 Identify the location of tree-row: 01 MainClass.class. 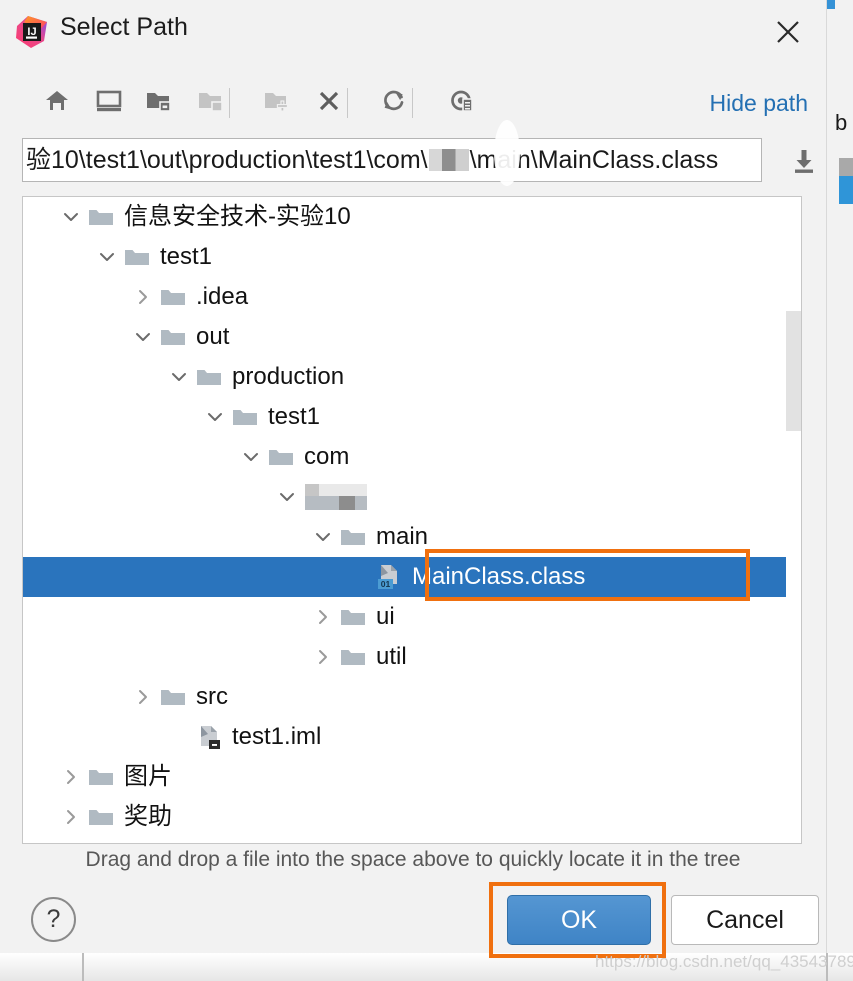
(412, 577).